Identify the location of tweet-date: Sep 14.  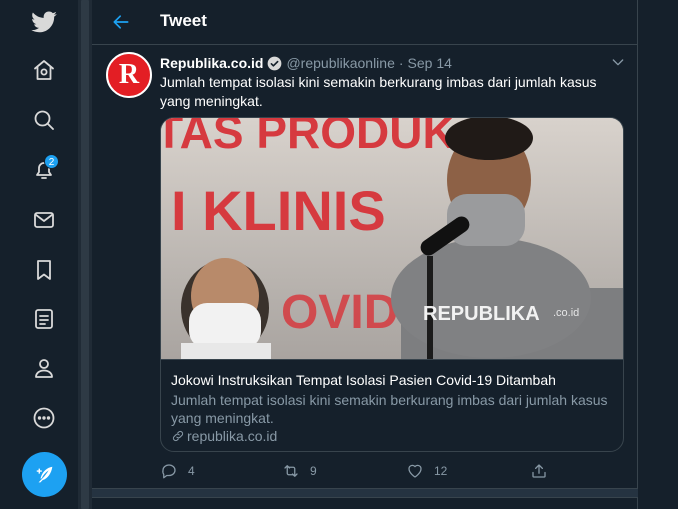
(430, 63).